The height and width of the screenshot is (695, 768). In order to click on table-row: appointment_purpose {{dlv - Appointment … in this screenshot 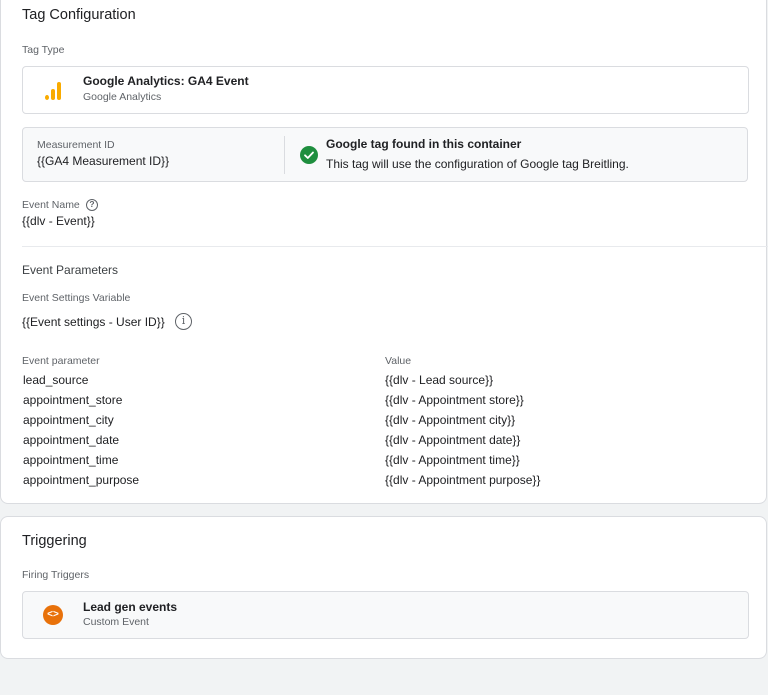, I will do `click(302, 483)`.